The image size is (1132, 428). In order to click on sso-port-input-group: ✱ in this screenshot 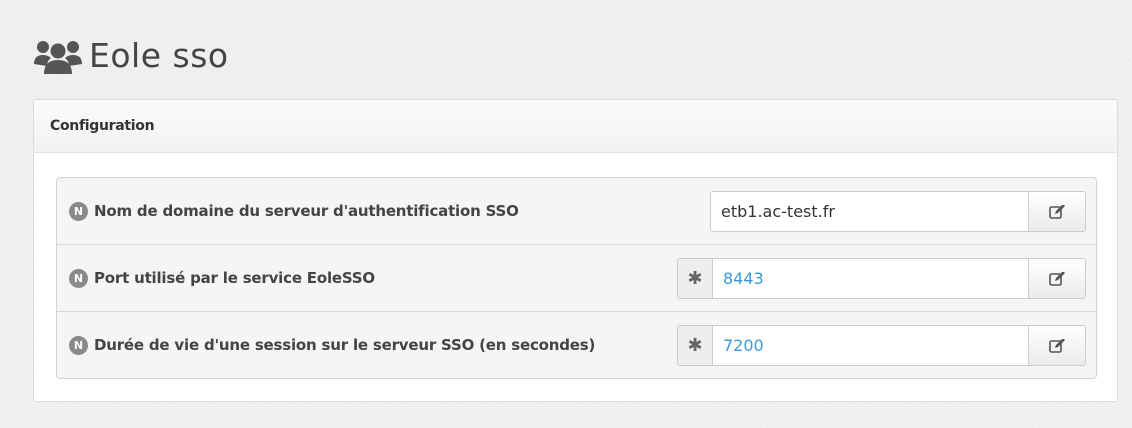, I will do `click(881, 278)`.